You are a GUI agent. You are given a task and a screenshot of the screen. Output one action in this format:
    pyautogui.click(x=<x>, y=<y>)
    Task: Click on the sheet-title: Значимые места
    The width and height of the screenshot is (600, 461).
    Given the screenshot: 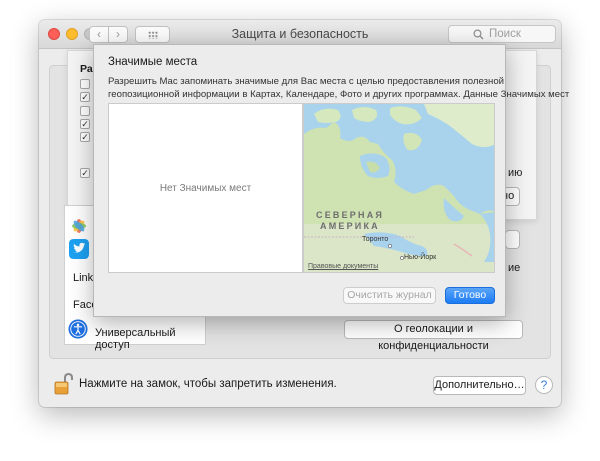 What is the action you would take?
    pyautogui.click(x=153, y=62)
    